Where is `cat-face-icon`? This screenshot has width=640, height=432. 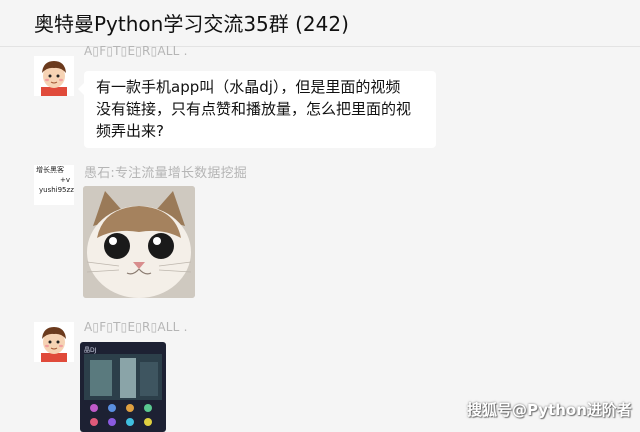 cat-face-icon is located at coordinates (139, 242).